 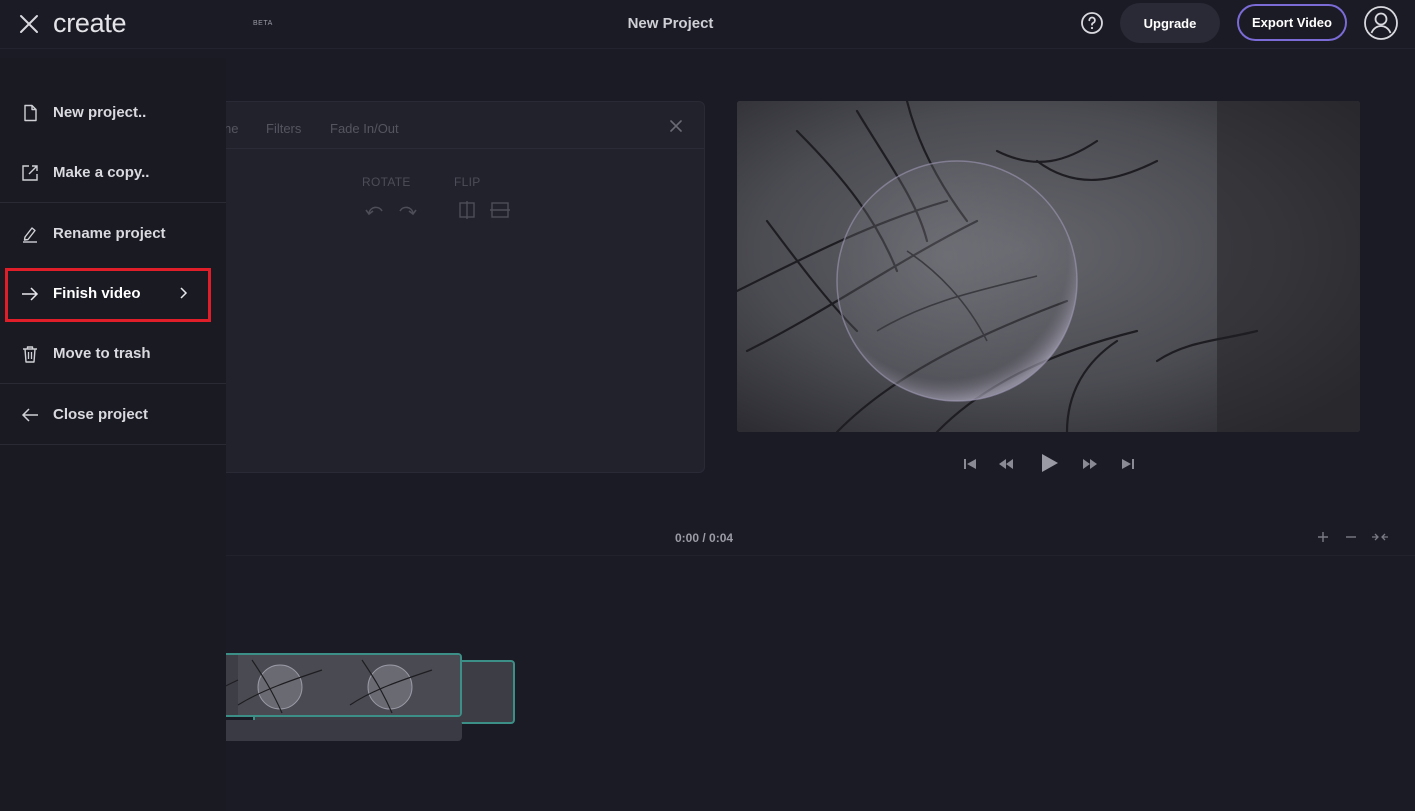 What do you see at coordinates (113, 415) in the screenshot?
I see `menu-item-close-project: Close project` at bounding box center [113, 415].